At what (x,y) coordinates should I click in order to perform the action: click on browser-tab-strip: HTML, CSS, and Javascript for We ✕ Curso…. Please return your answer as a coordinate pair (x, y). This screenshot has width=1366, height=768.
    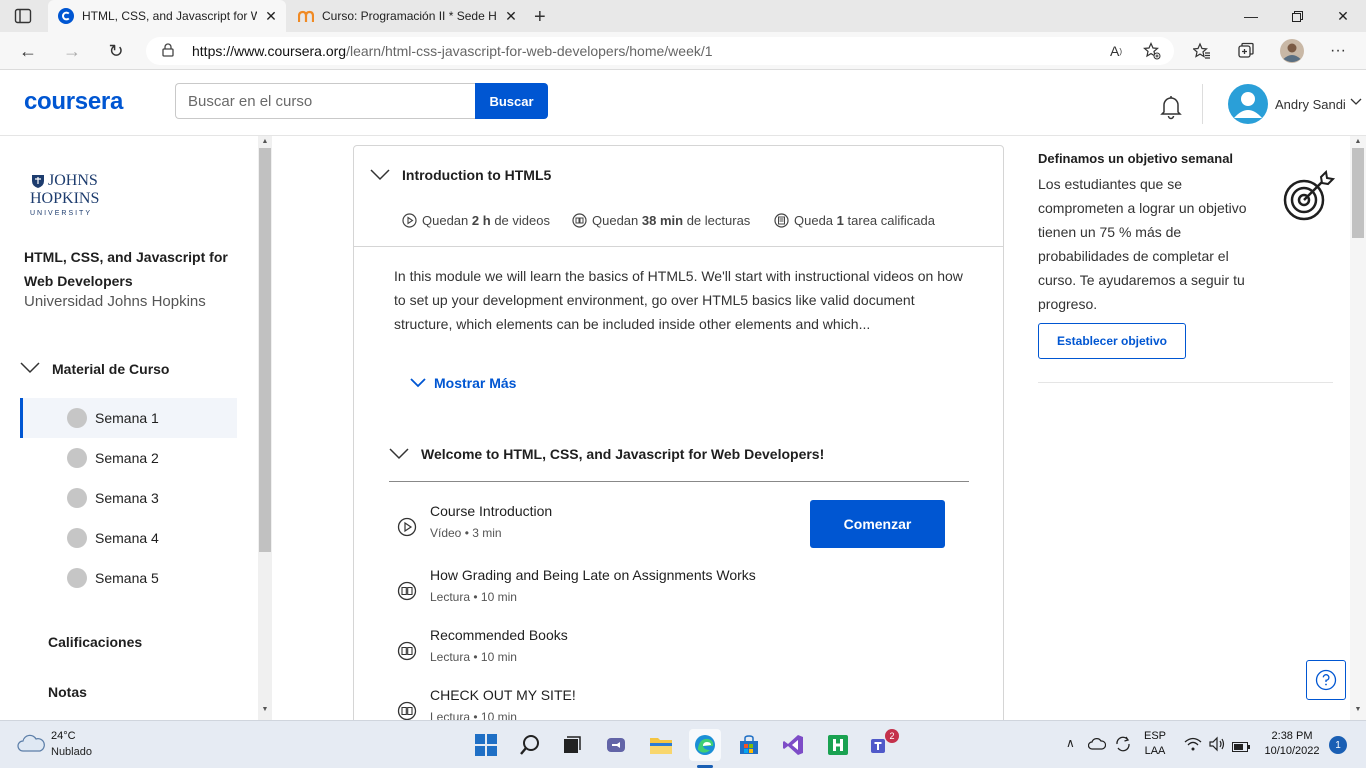
    Looking at the image, I should click on (683, 16).